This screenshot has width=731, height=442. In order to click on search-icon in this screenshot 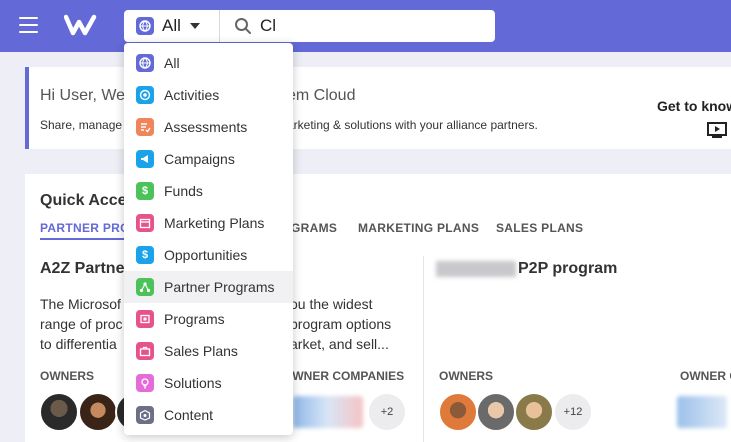, I will do `click(243, 26)`.